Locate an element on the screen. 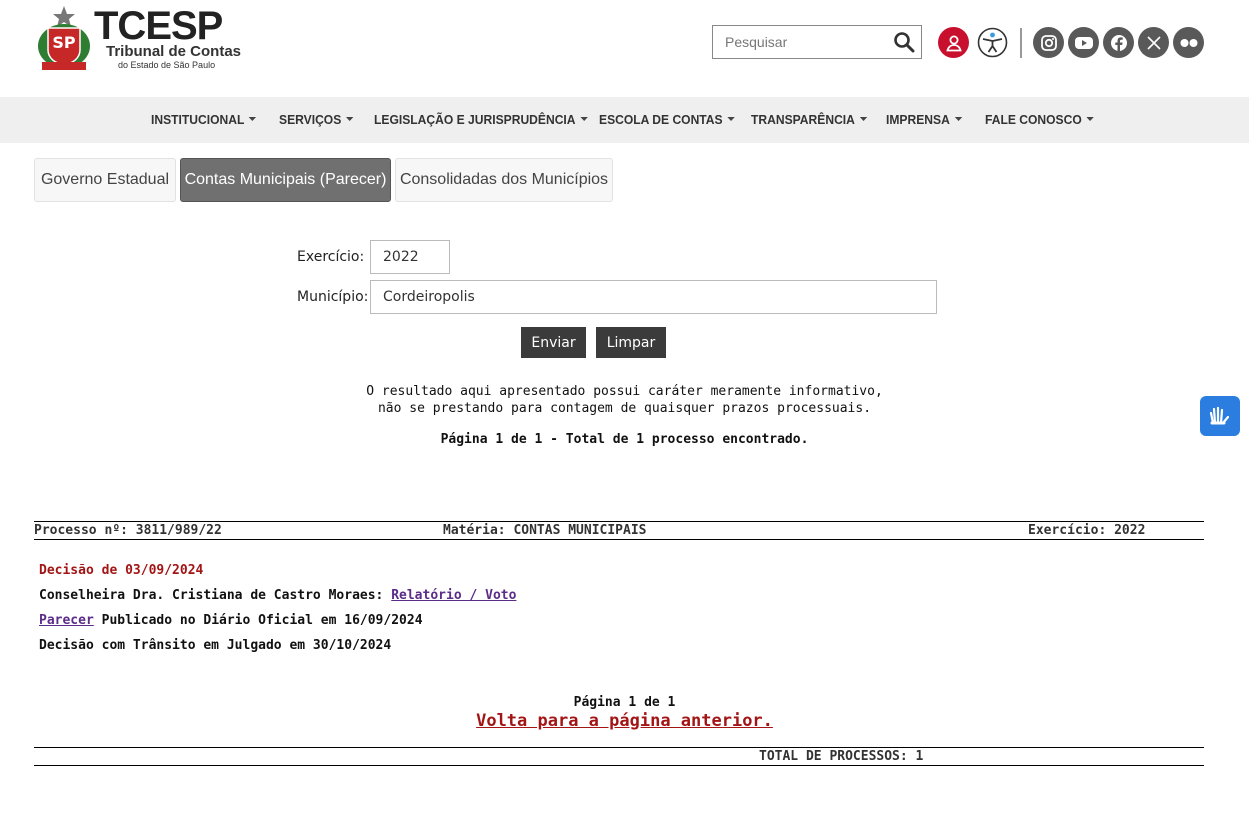  logo-subtitle: Tribunal de Contas is located at coordinates (174, 51).